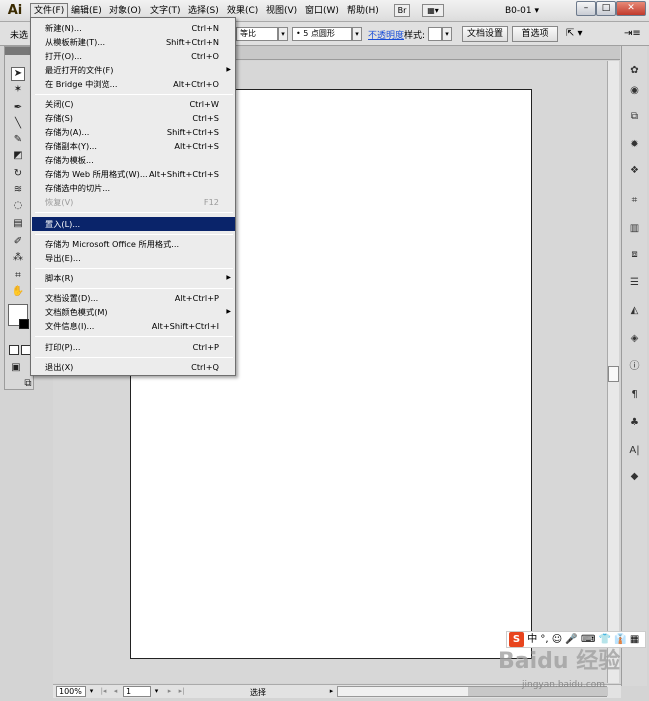  Describe the element at coordinates (634, 171) in the screenshot. I see `symbols-panel-icon: ❖` at that location.